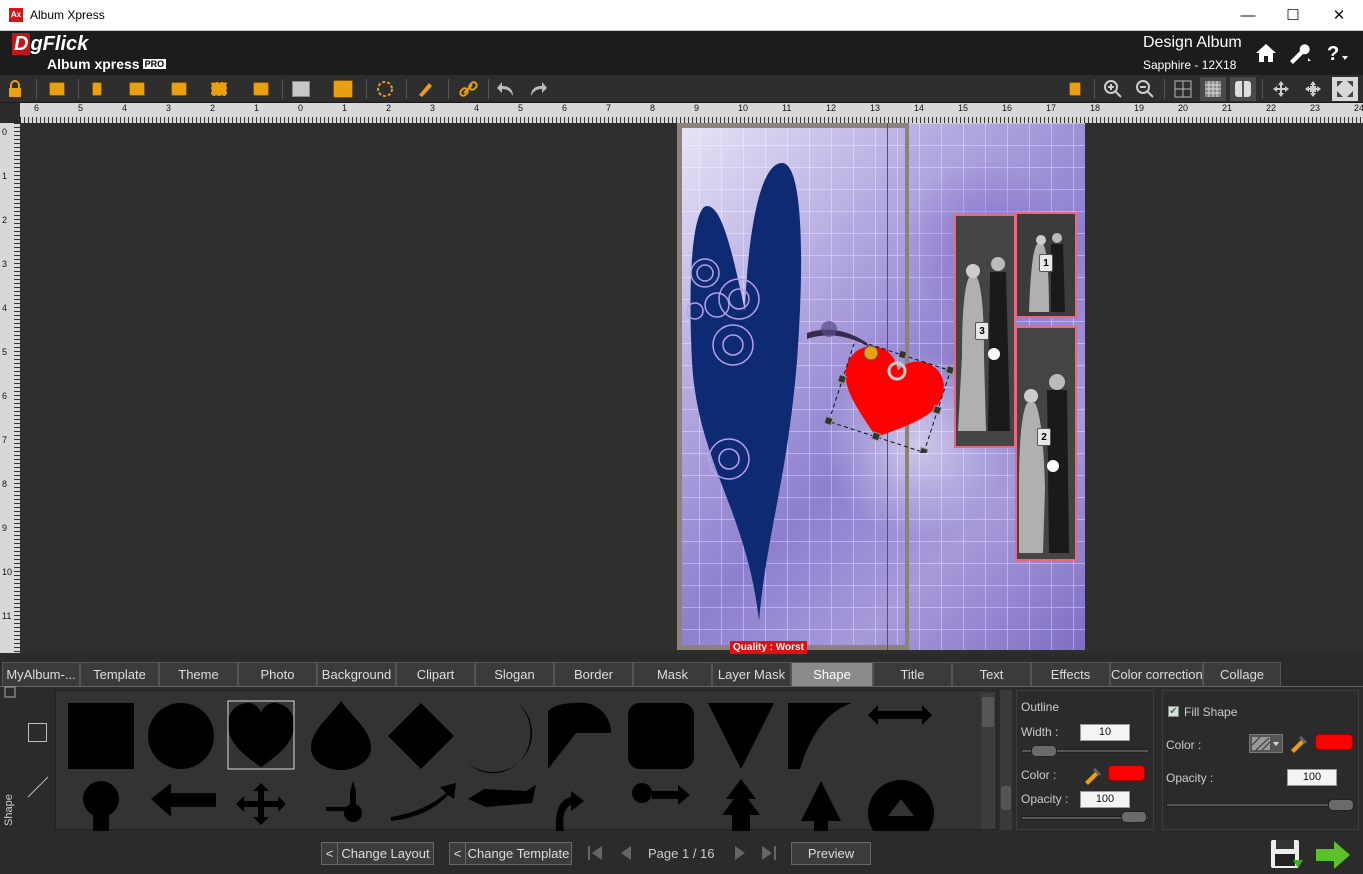 The image size is (1363, 874). Describe the element at coordinates (832, 674) in the screenshot. I see `tab-shape: Shape` at that location.